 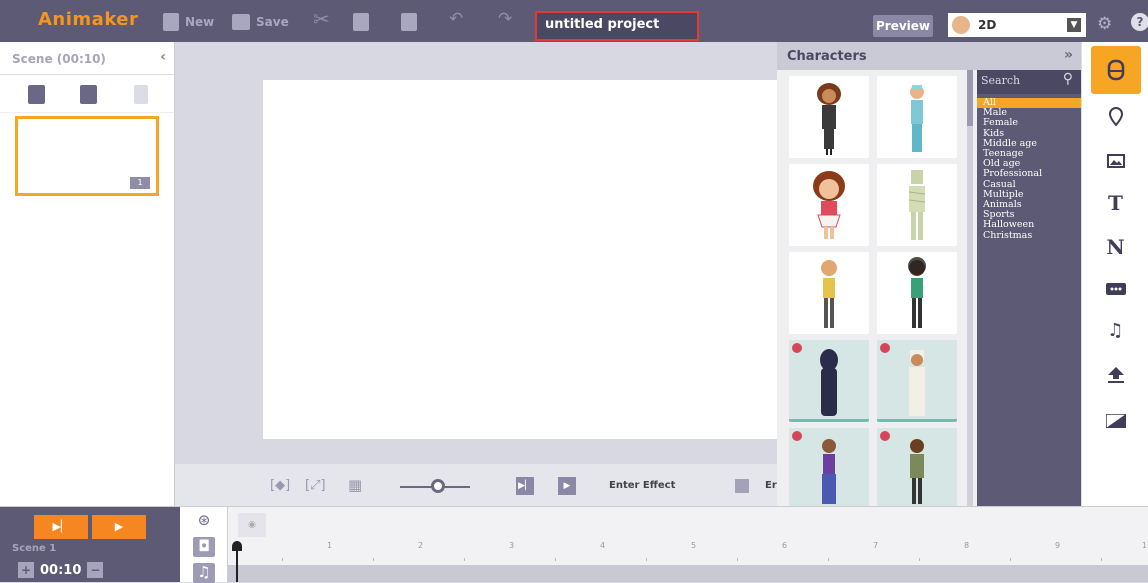 I want to click on enter-effect-label: Enter Effect, so click(x=642, y=485).